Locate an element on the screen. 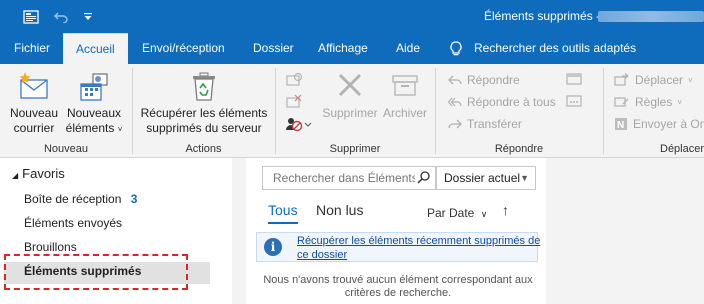 This screenshot has height=304, width=704. favorites-header: ◢ Favoris is located at coordinates (38, 173).